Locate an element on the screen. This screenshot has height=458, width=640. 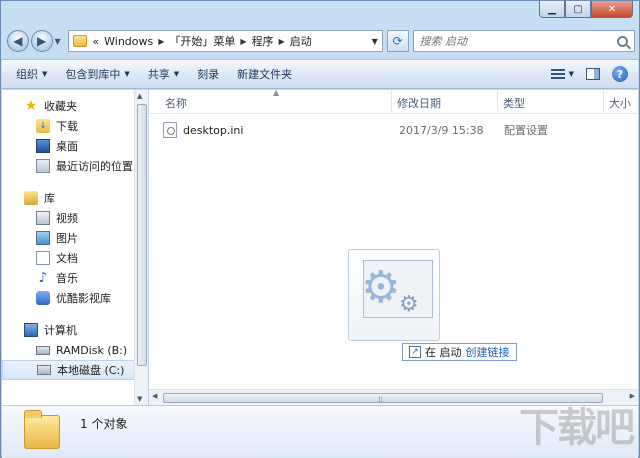
organize-label: 组织 is located at coordinates (27, 74).